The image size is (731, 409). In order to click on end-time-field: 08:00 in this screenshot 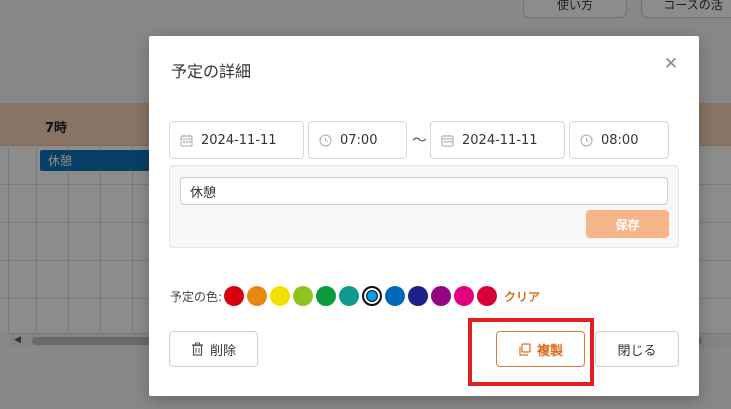, I will do `click(619, 140)`.